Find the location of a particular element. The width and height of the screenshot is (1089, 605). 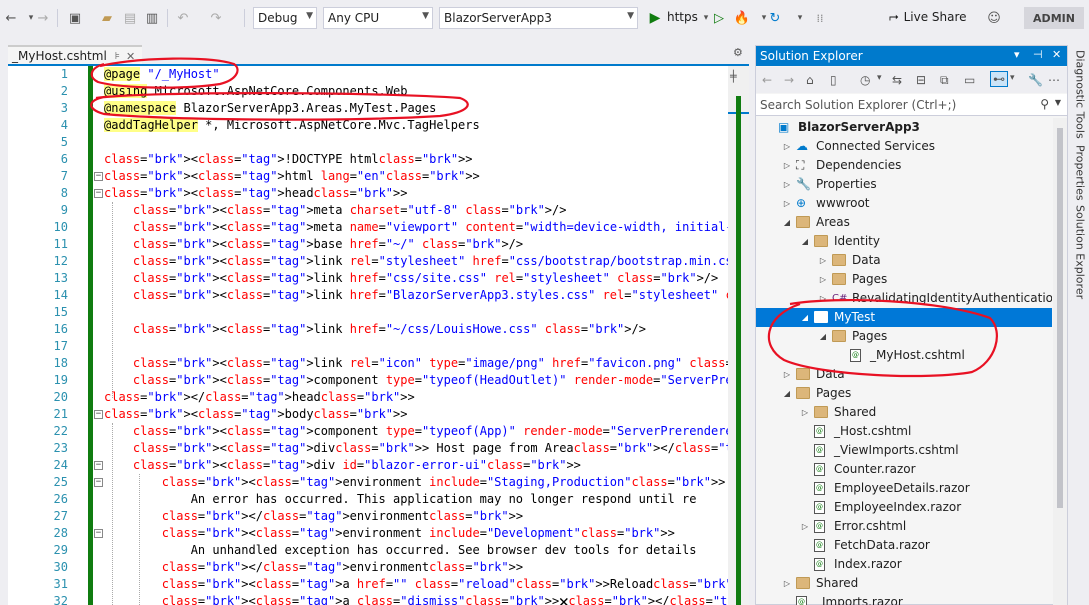

user-badge: ADMIN is located at coordinates (1054, 18).